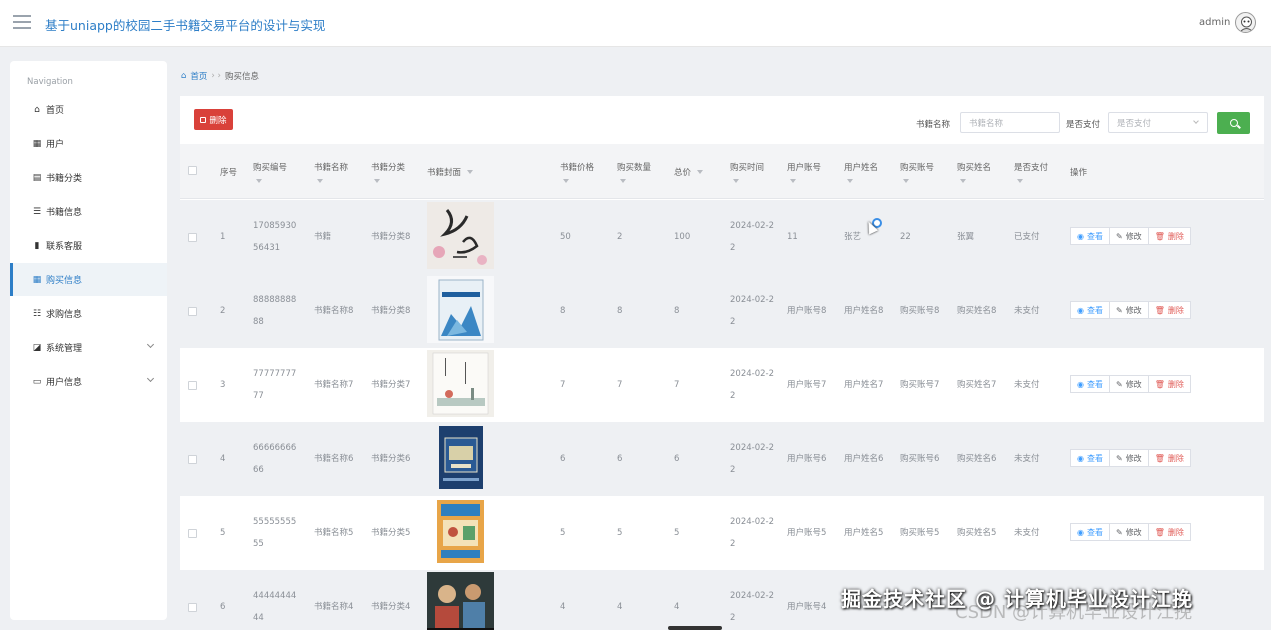  What do you see at coordinates (334, 311) in the screenshot?
I see `cell-book-name: 书籍名称8` at bounding box center [334, 311].